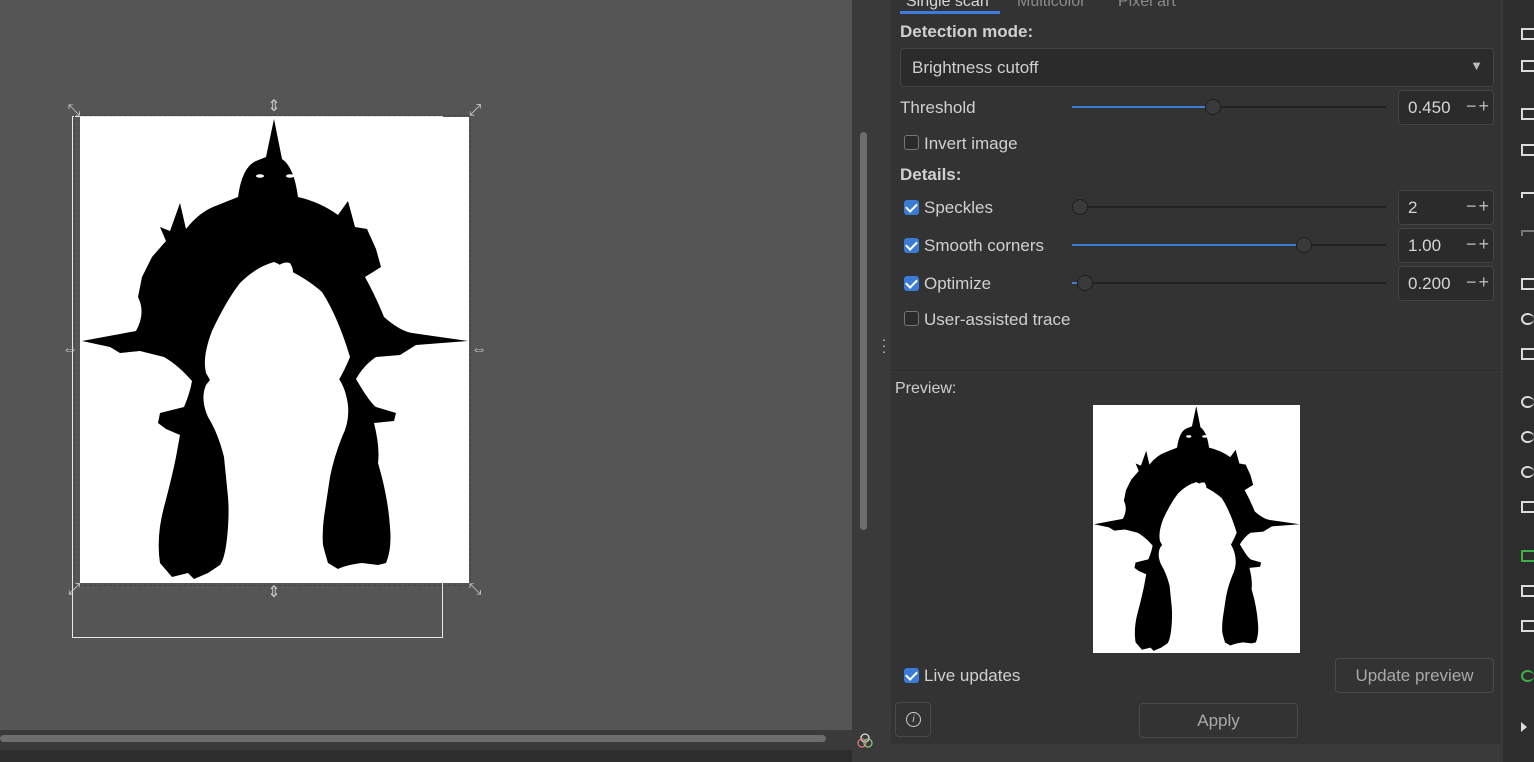 This screenshot has height=762, width=1534. Describe the element at coordinates (1229, 107) in the screenshot. I see `threshold-slider` at that location.